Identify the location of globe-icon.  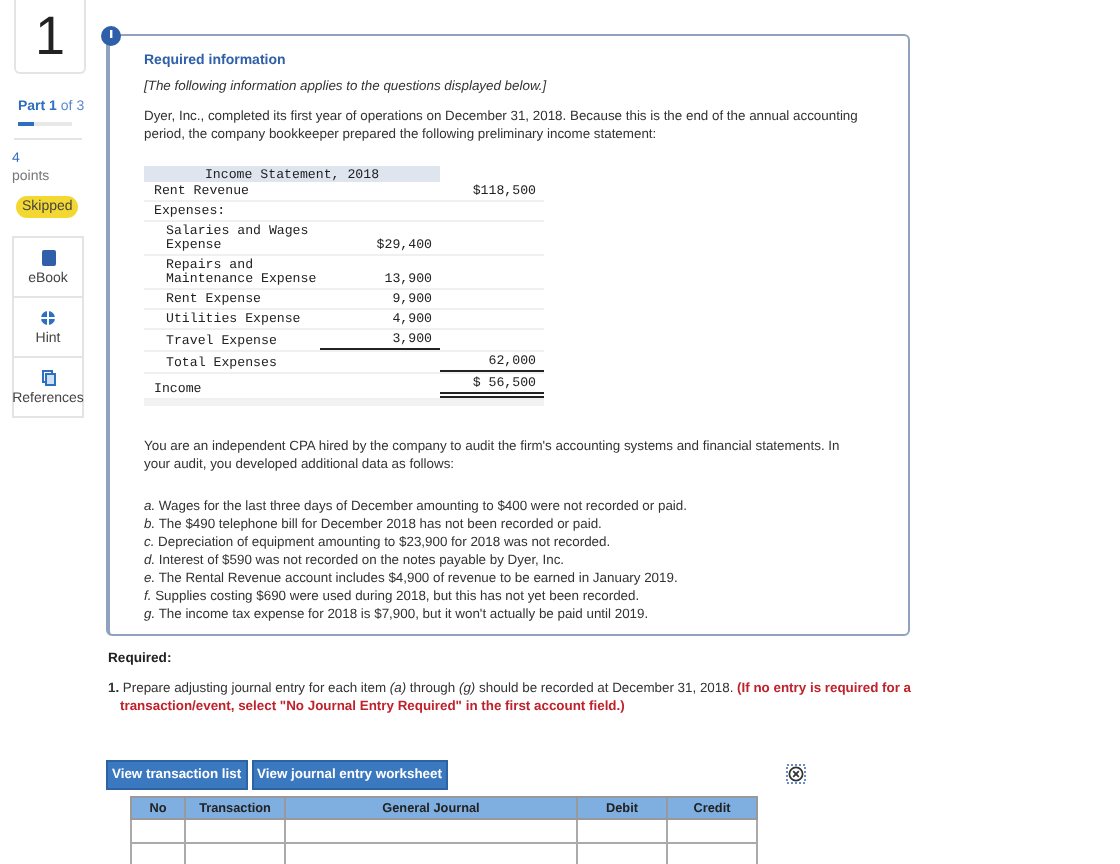
(48, 318).